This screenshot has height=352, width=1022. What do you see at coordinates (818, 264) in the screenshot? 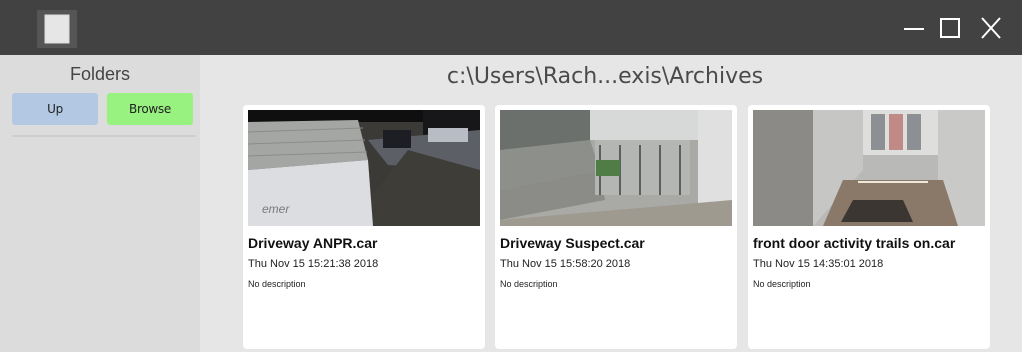
I see `file-date: Thu Nov 15 14:35:01 2018` at bounding box center [818, 264].